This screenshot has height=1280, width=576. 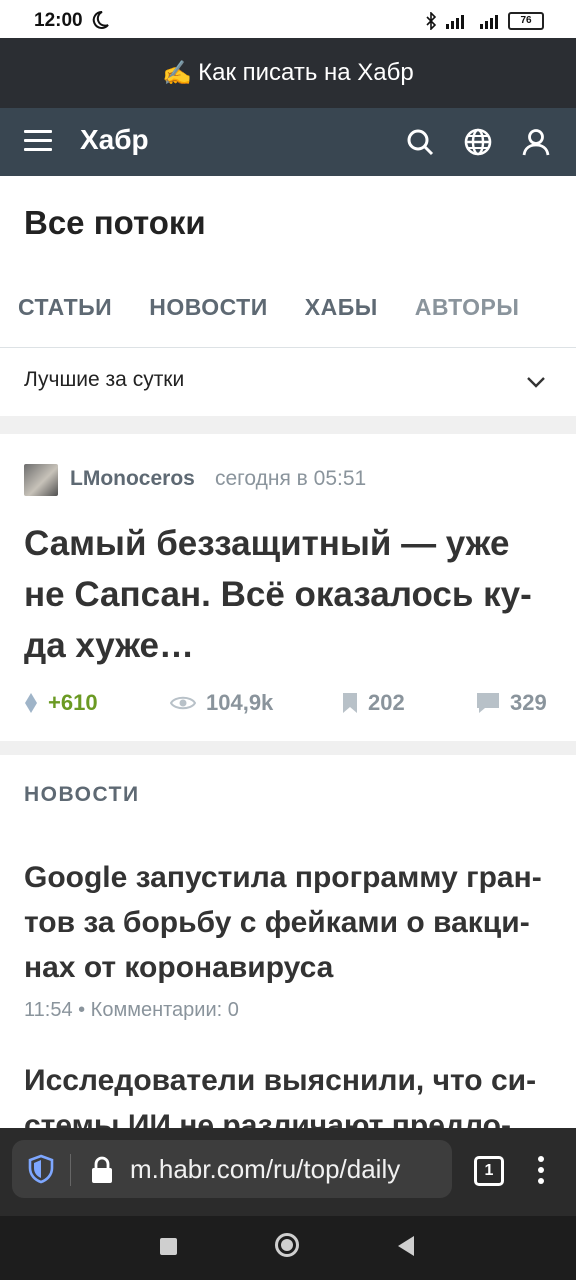 I want to click on tab-hubs: ХАБЫ, so click(x=341, y=307).